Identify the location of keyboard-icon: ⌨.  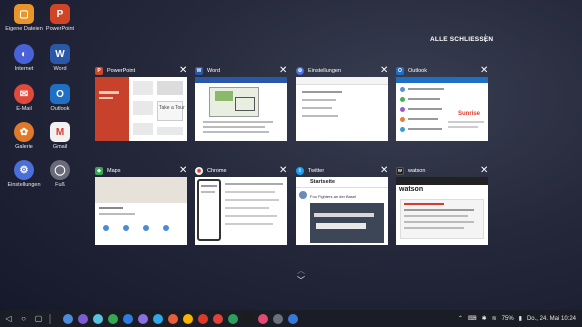
(472, 318).